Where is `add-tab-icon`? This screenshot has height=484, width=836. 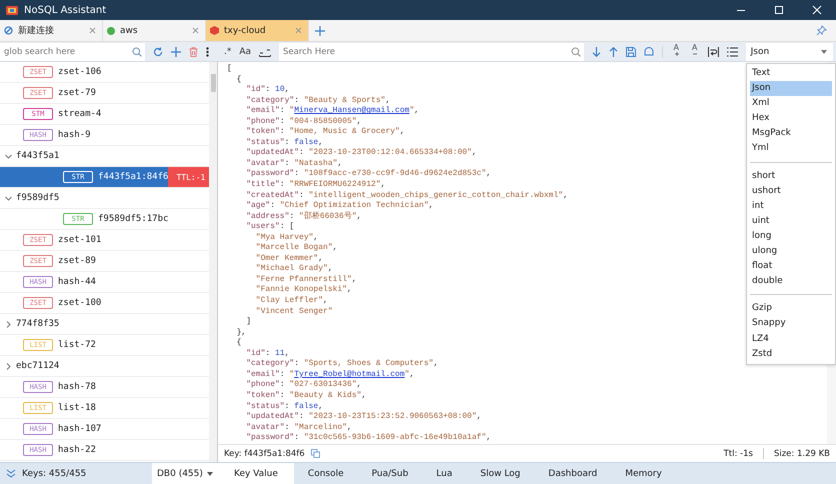 add-tab-icon is located at coordinates (320, 31).